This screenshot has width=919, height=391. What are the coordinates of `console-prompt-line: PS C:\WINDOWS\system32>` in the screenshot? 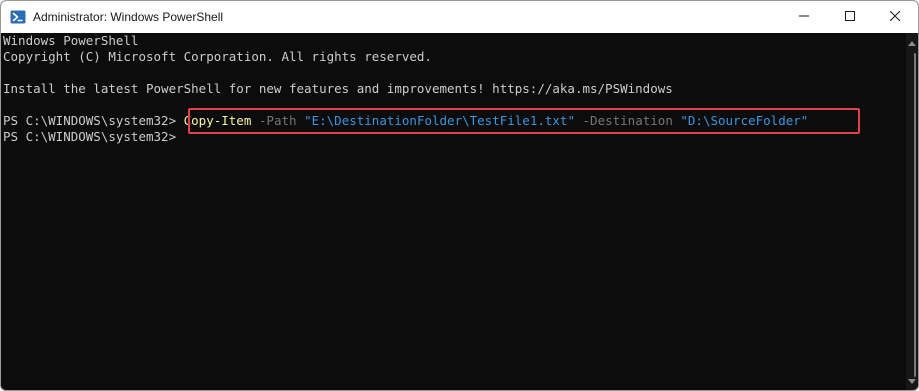 It's located at (90, 136).